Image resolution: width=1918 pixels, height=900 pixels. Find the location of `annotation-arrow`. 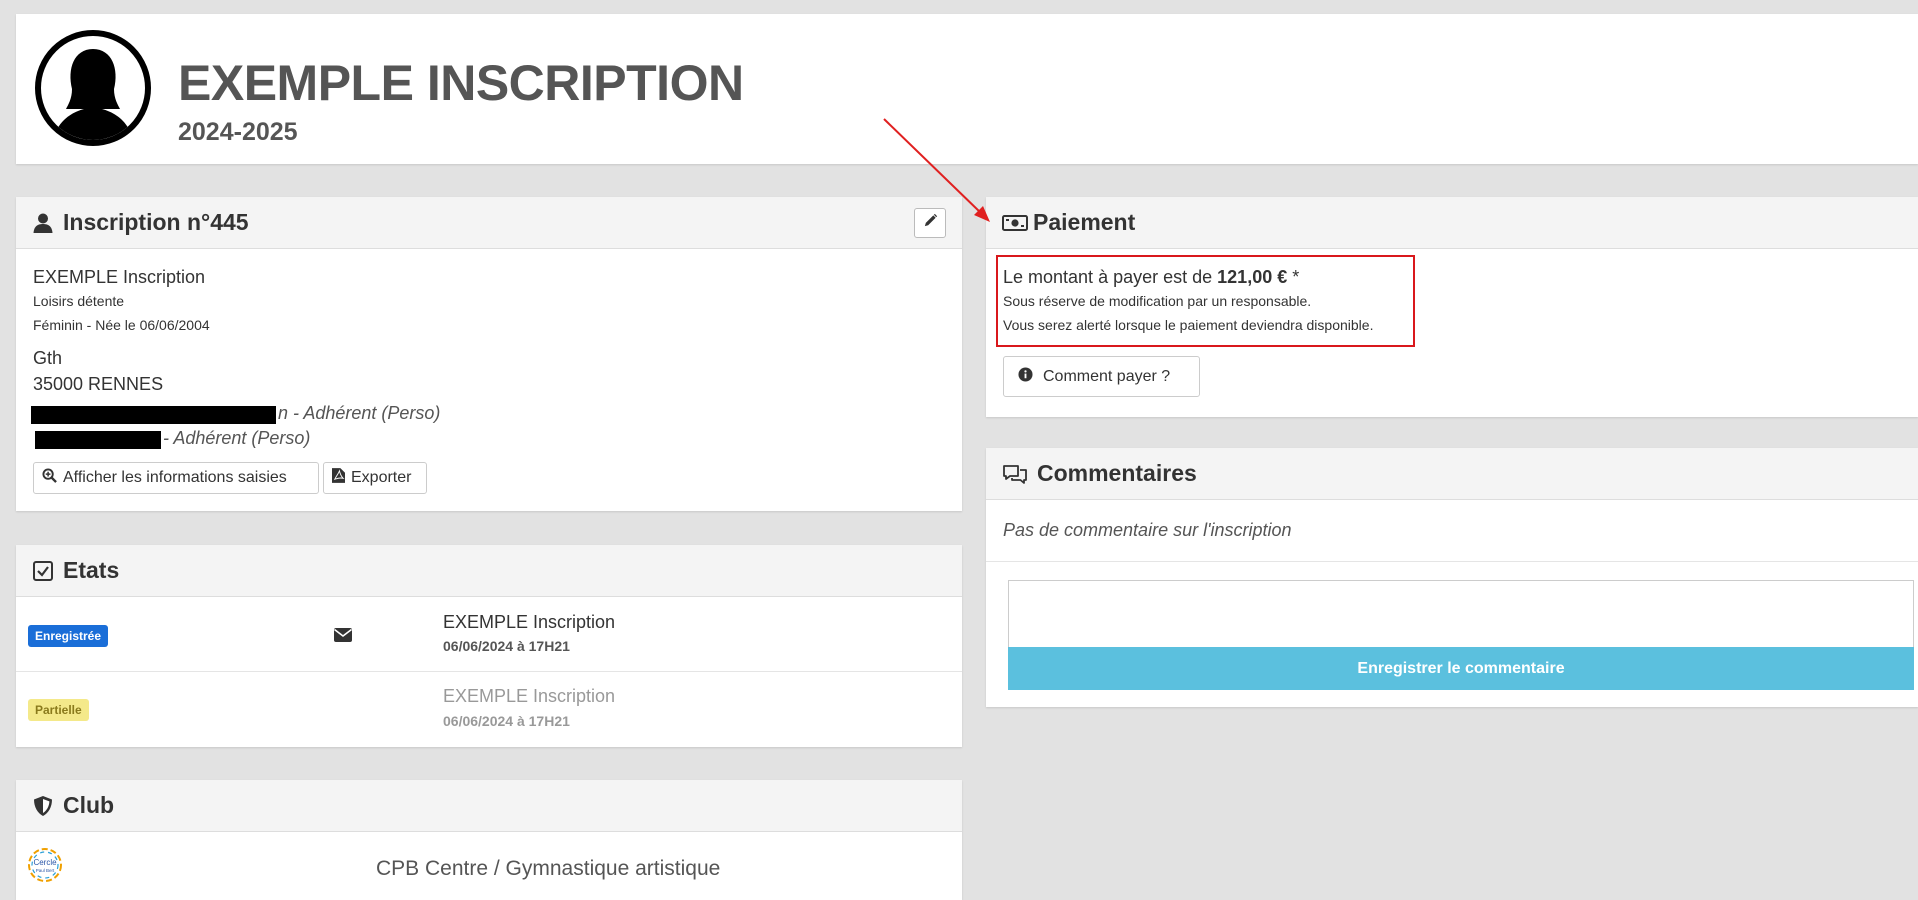

annotation-arrow is located at coordinates (936, 170).